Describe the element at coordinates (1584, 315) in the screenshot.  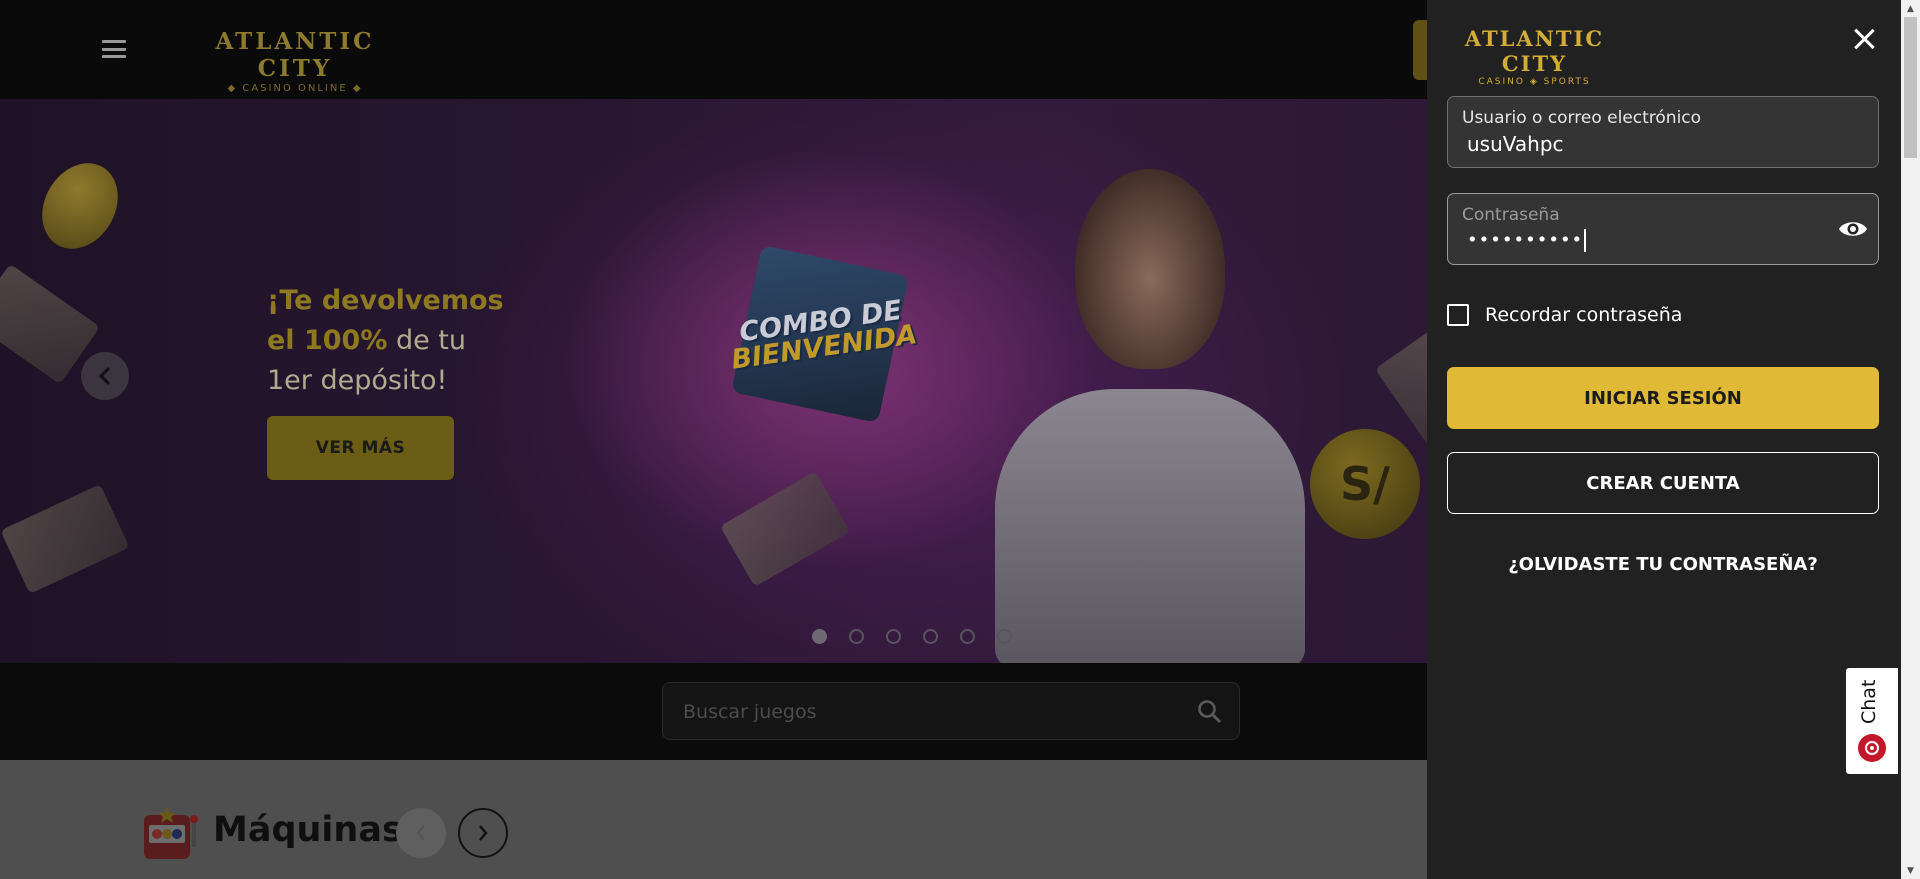
I see `remember-label: Recordar contraseña` at that location.